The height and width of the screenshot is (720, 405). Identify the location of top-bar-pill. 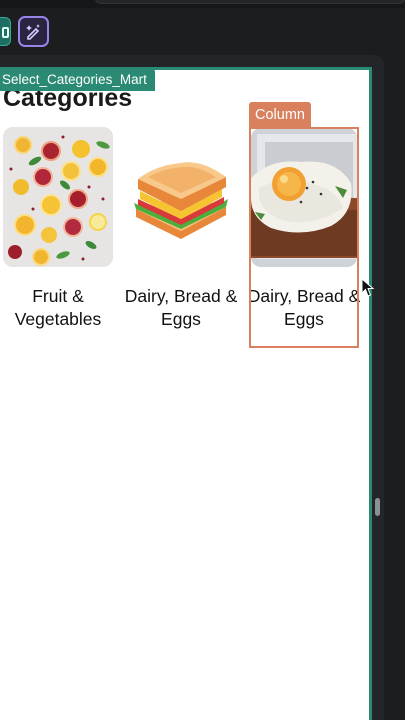
(250, 2).